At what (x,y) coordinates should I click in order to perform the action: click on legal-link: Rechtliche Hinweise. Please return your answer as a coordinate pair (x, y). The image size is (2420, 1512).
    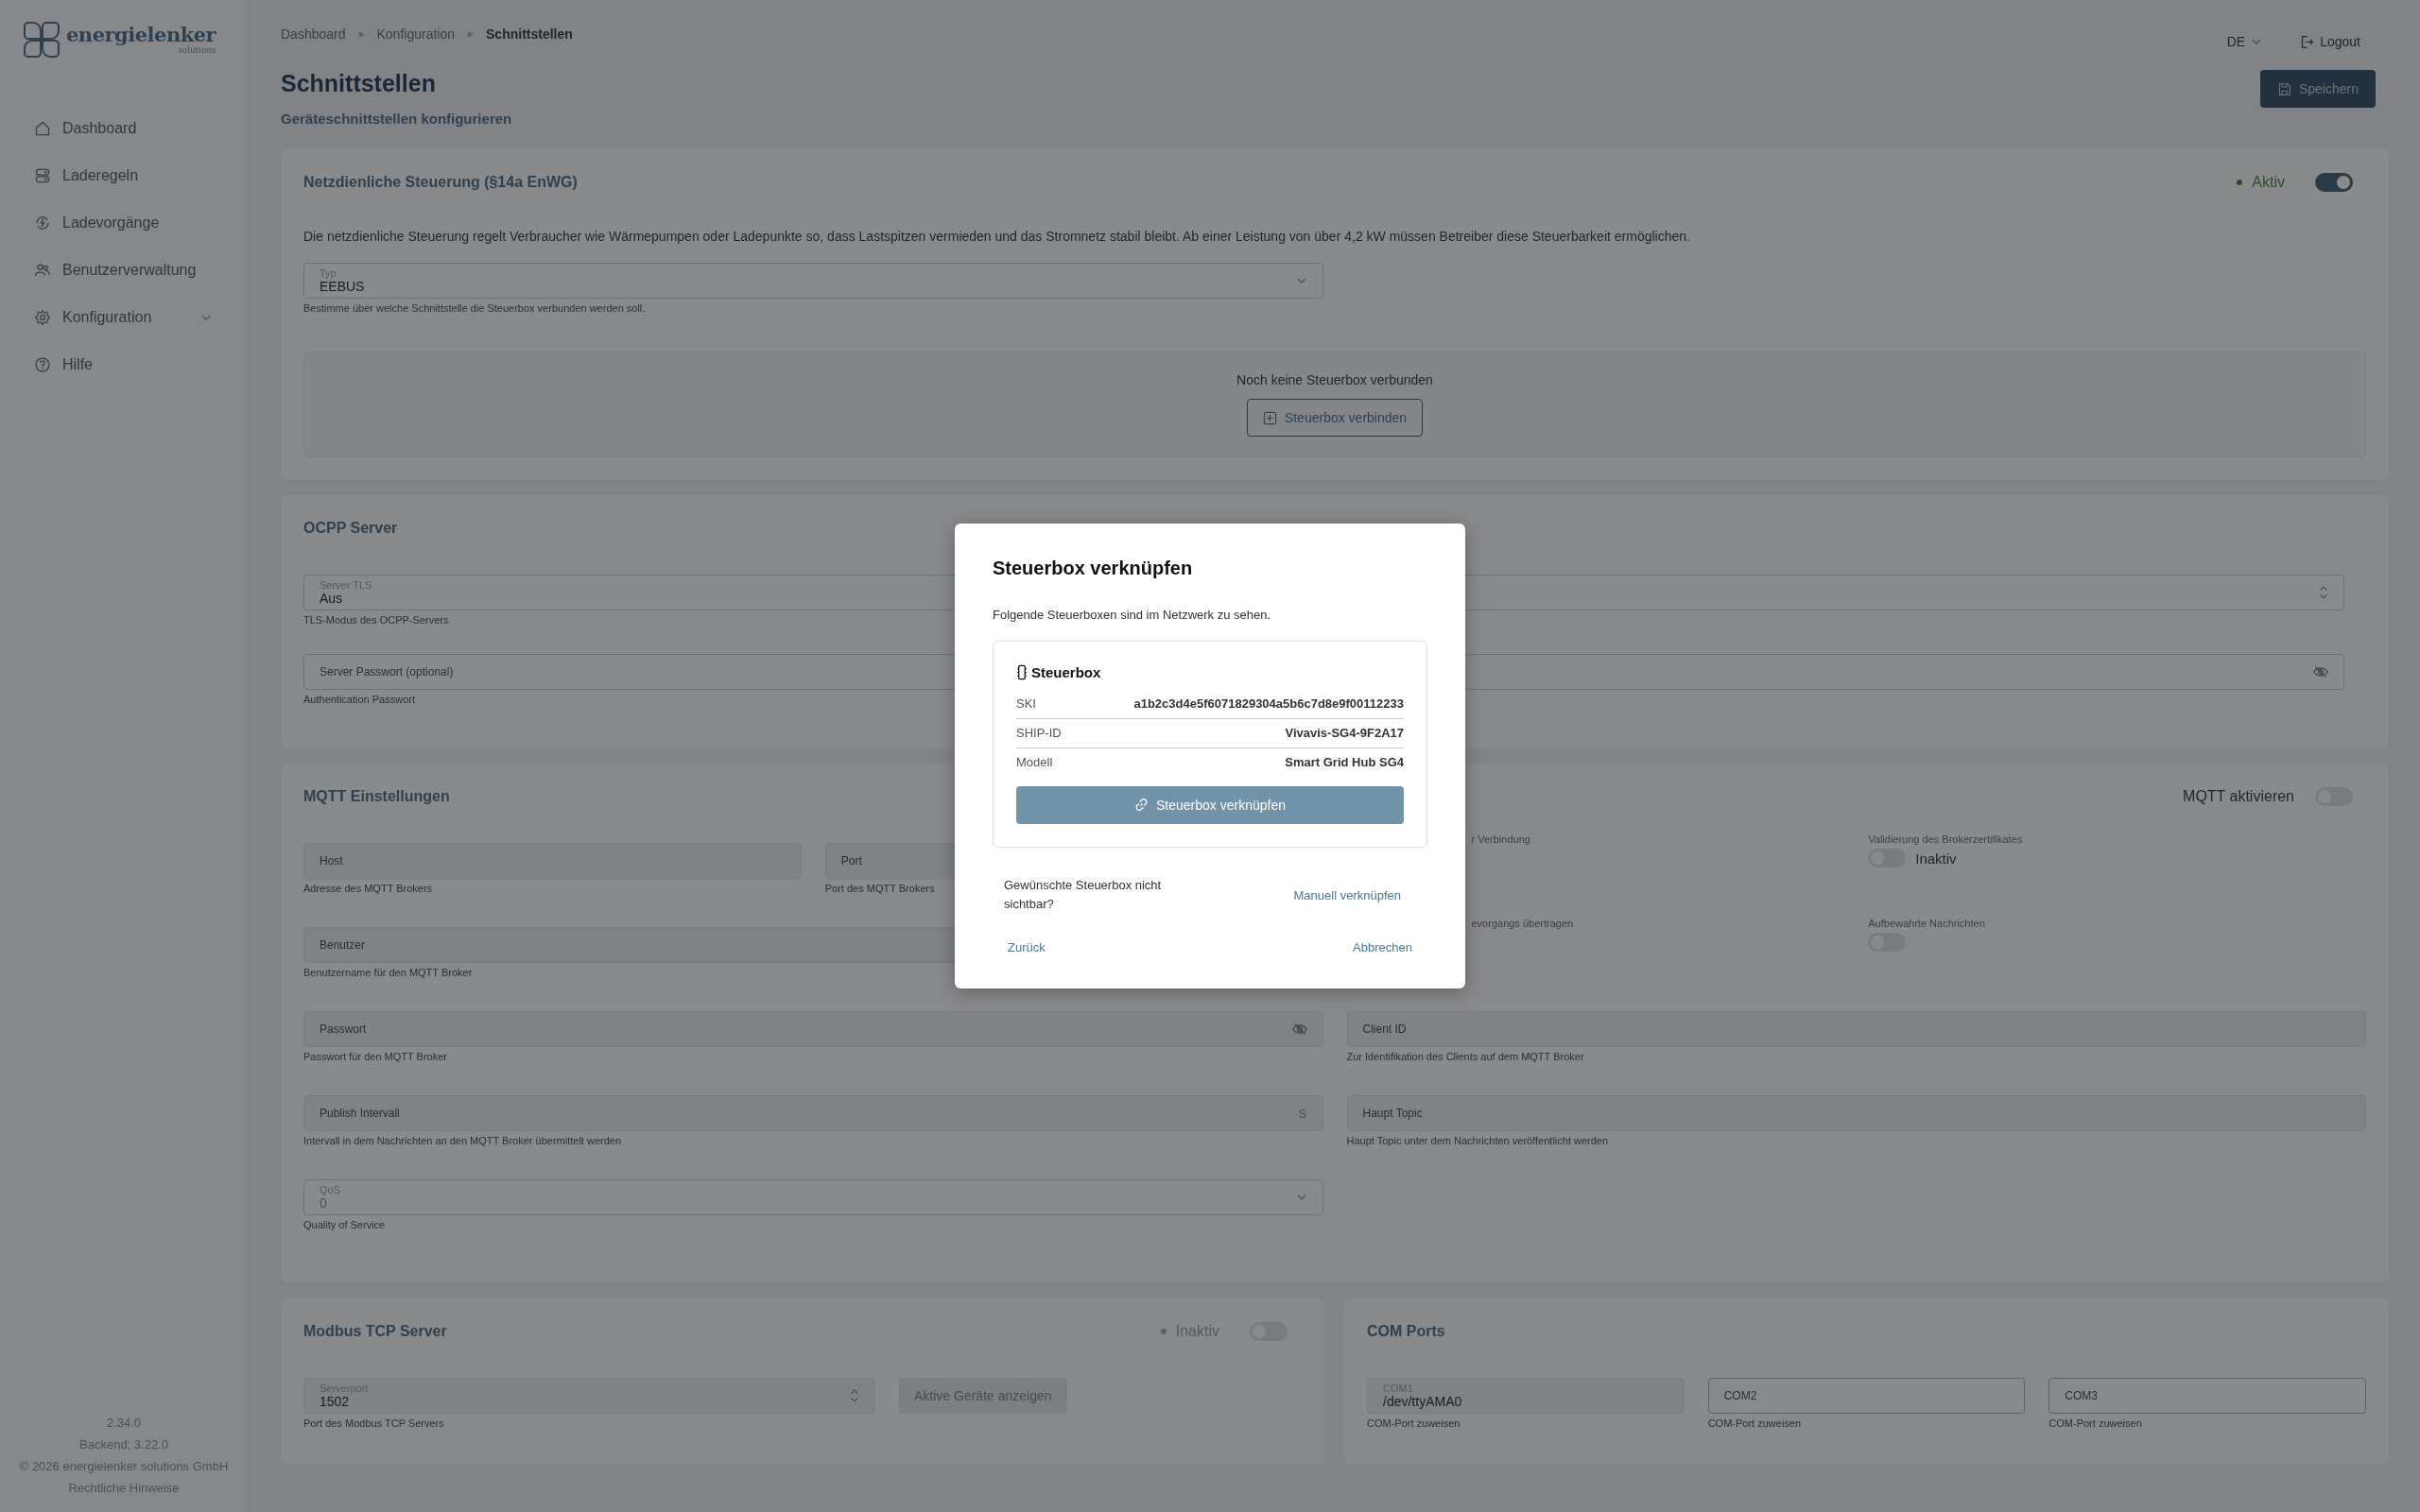
    Looking at the image, I should click on (124, 1488).